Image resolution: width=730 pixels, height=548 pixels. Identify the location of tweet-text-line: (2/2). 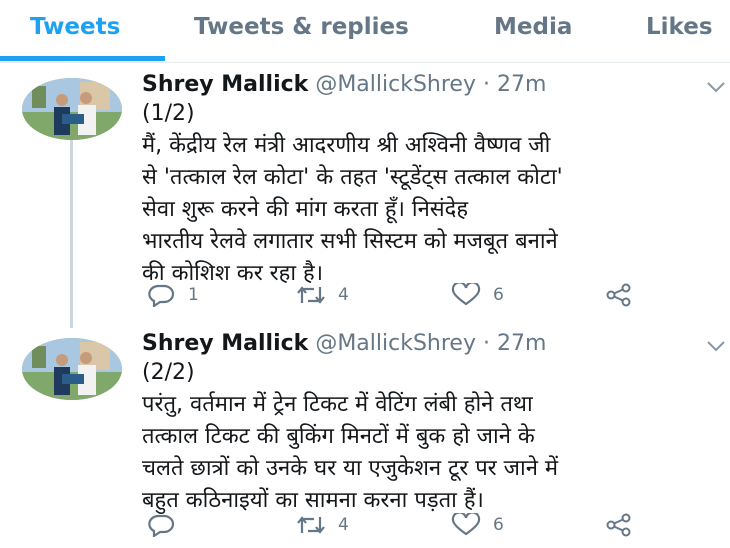
(168, 372).